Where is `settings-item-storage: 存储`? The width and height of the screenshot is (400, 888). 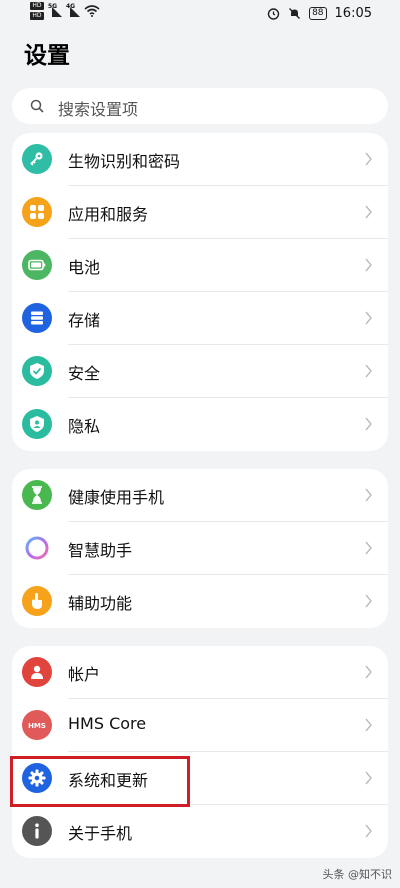
settings-item-storage: 存储 is located at coordinates (200, 318).